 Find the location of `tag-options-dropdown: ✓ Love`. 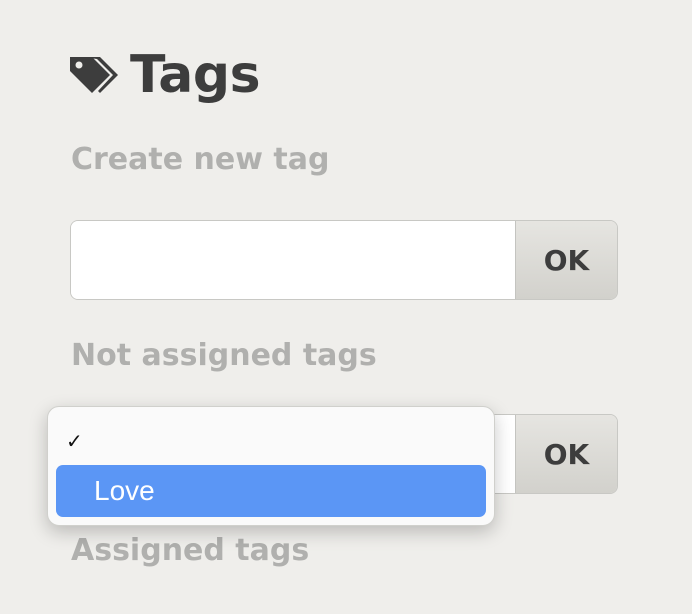

tag-options-dropdown: ✓ Love is located at coordinates (271, 466).